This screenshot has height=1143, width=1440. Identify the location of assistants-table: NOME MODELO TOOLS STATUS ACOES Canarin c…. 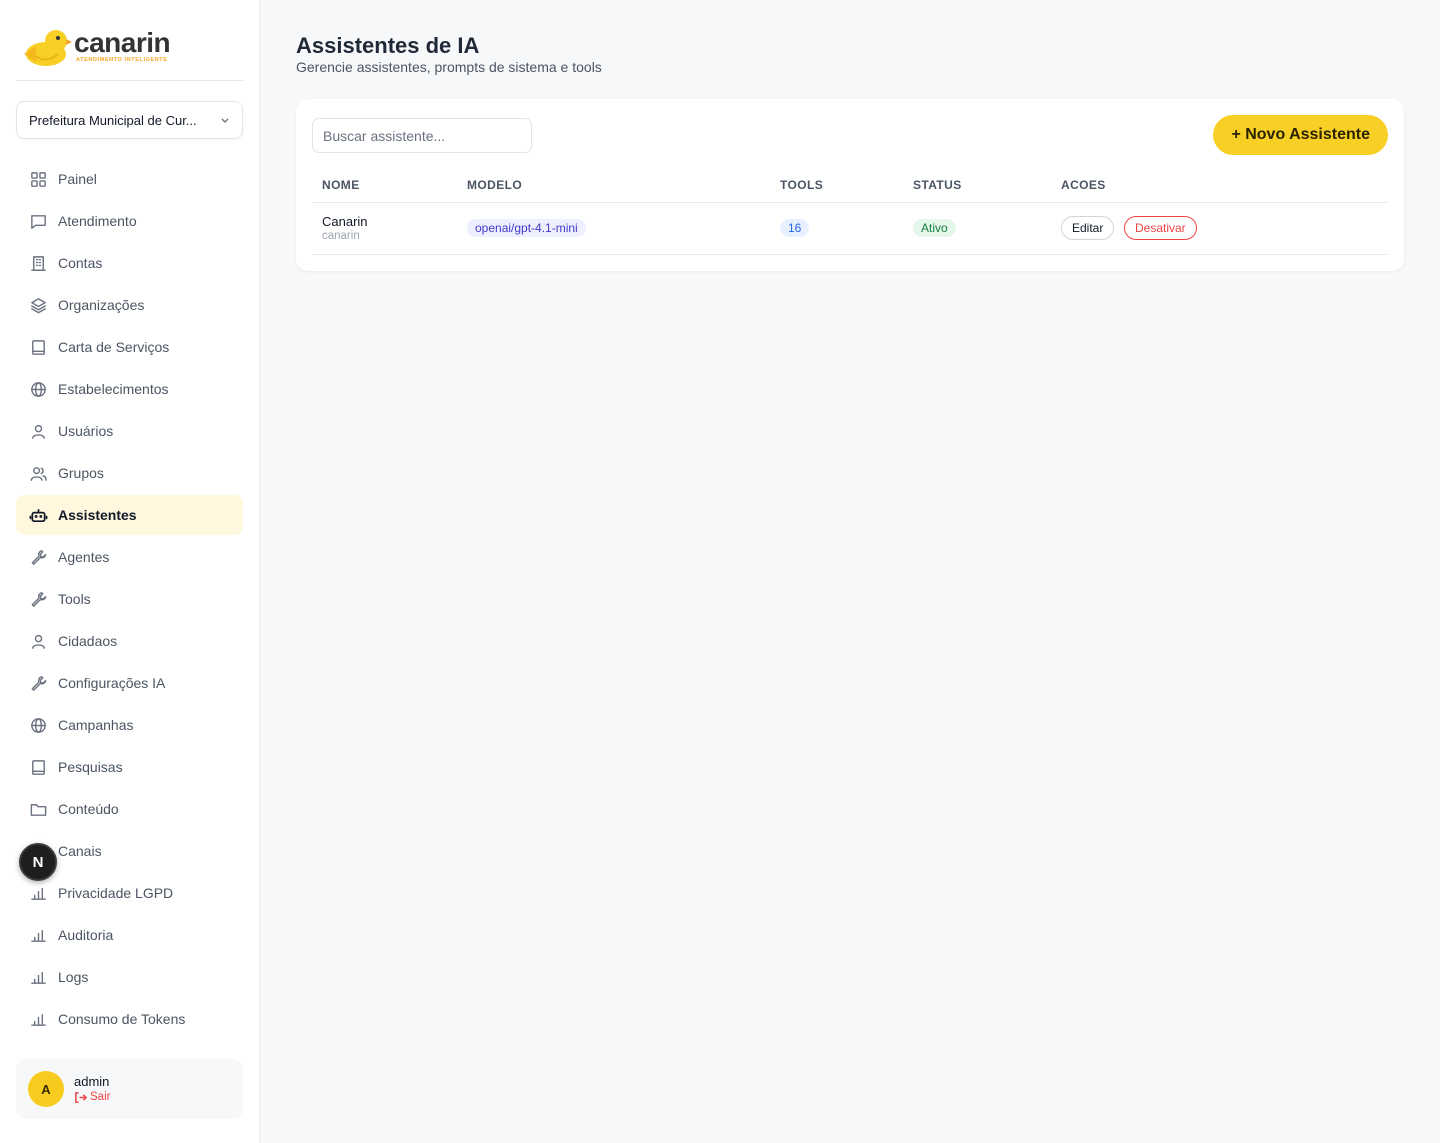
(850, 212).